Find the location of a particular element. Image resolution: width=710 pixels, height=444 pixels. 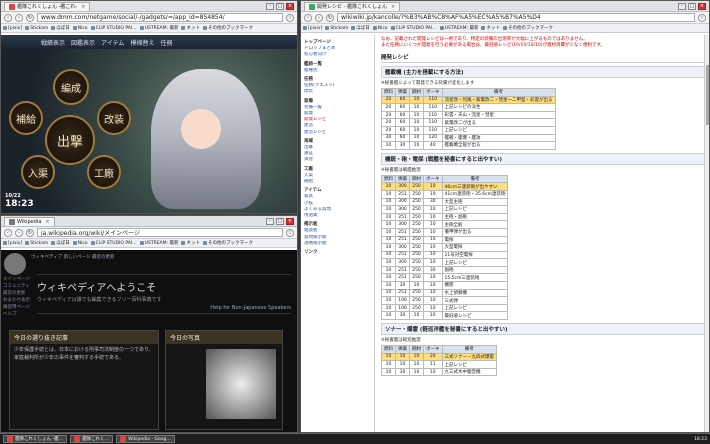

photo-image is located at coordinates (241, 384).